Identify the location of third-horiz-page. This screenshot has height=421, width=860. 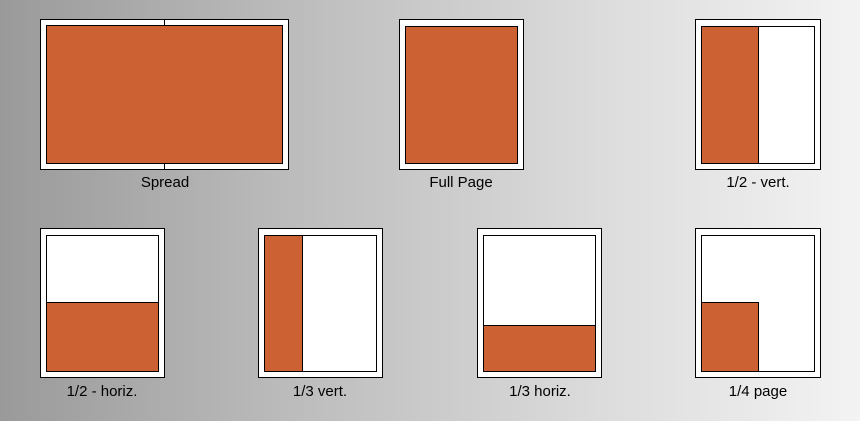
(539, 303).